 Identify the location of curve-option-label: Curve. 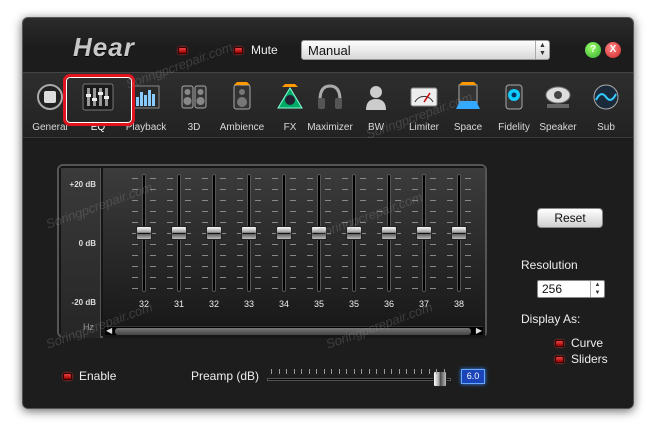
(587, 343).